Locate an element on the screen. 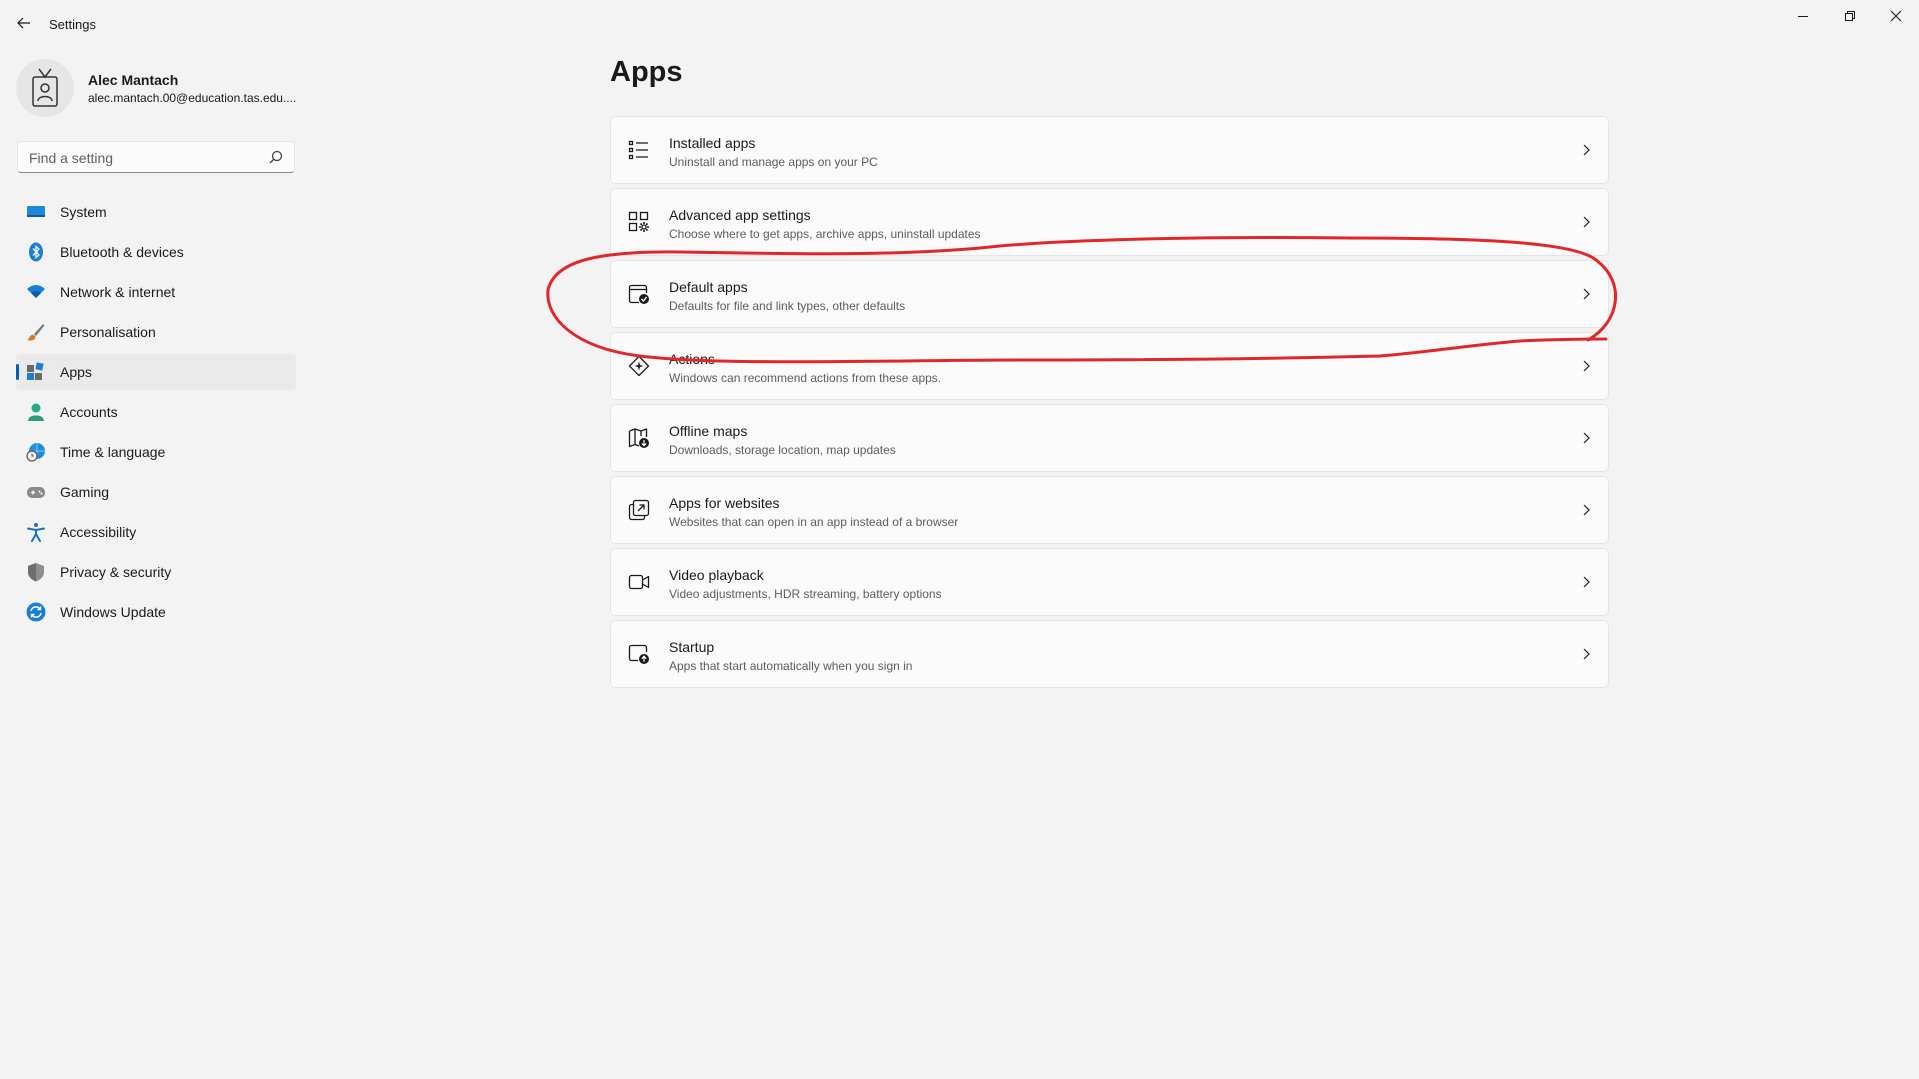  app-title: Settings is located at coordinates (72, 24).